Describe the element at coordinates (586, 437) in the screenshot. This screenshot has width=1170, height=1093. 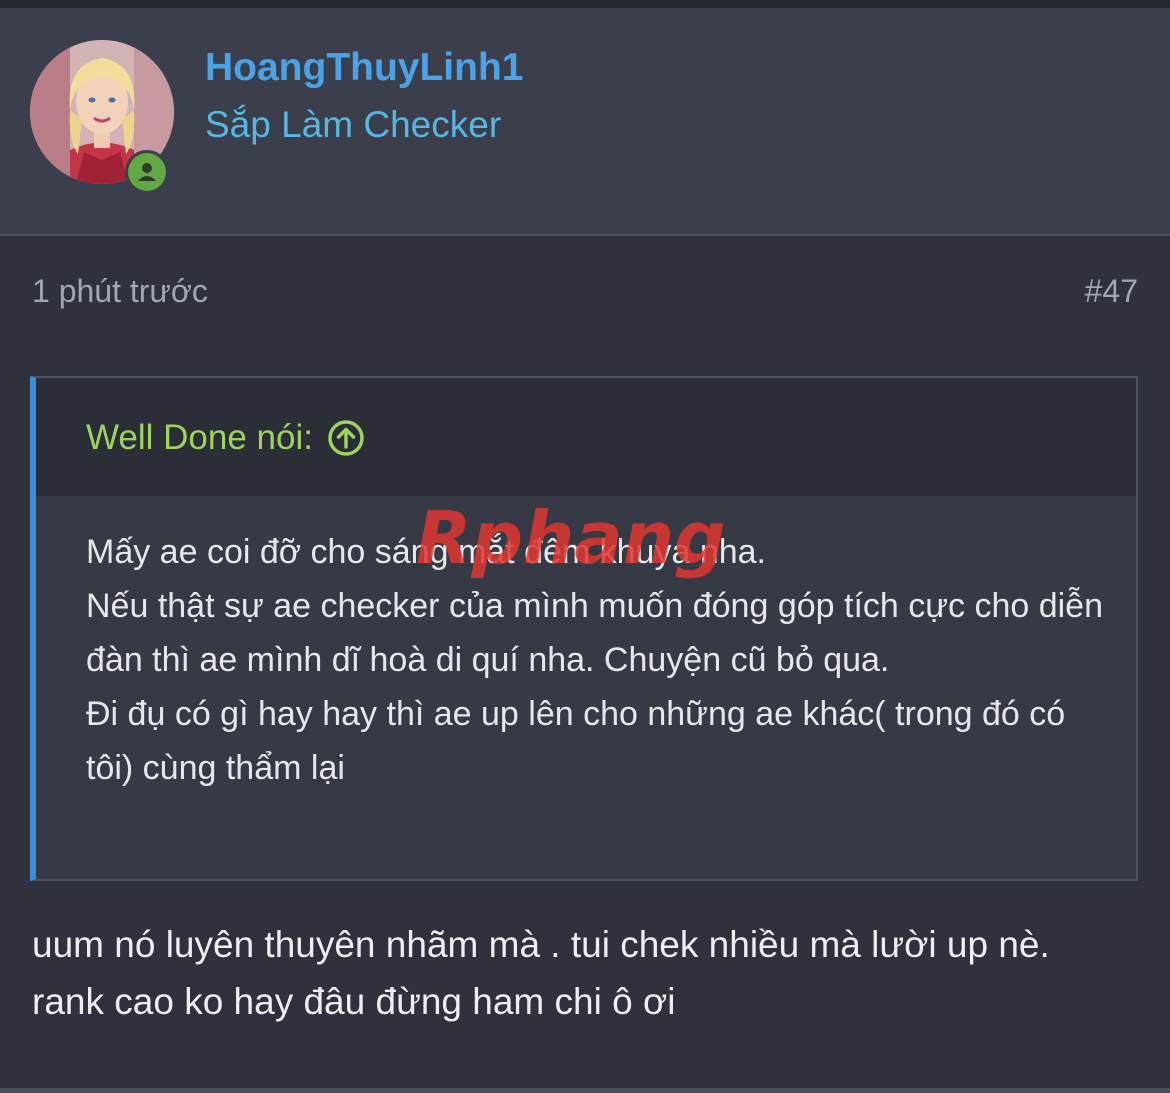
I see `quote-header: Well Done nói:` at that location.